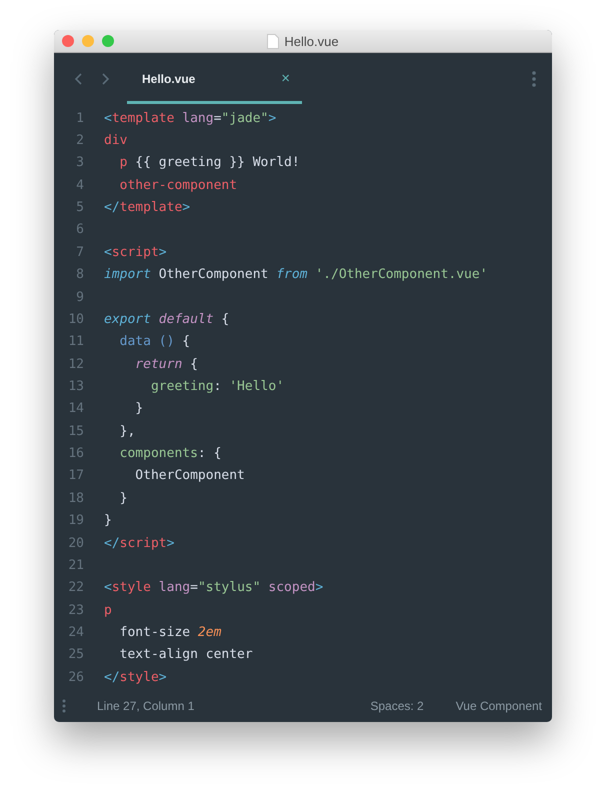  Describe the element at coordinates (146, 706) in the screenshot. I see `cursor-position: Line 27, Column 1` at that location.